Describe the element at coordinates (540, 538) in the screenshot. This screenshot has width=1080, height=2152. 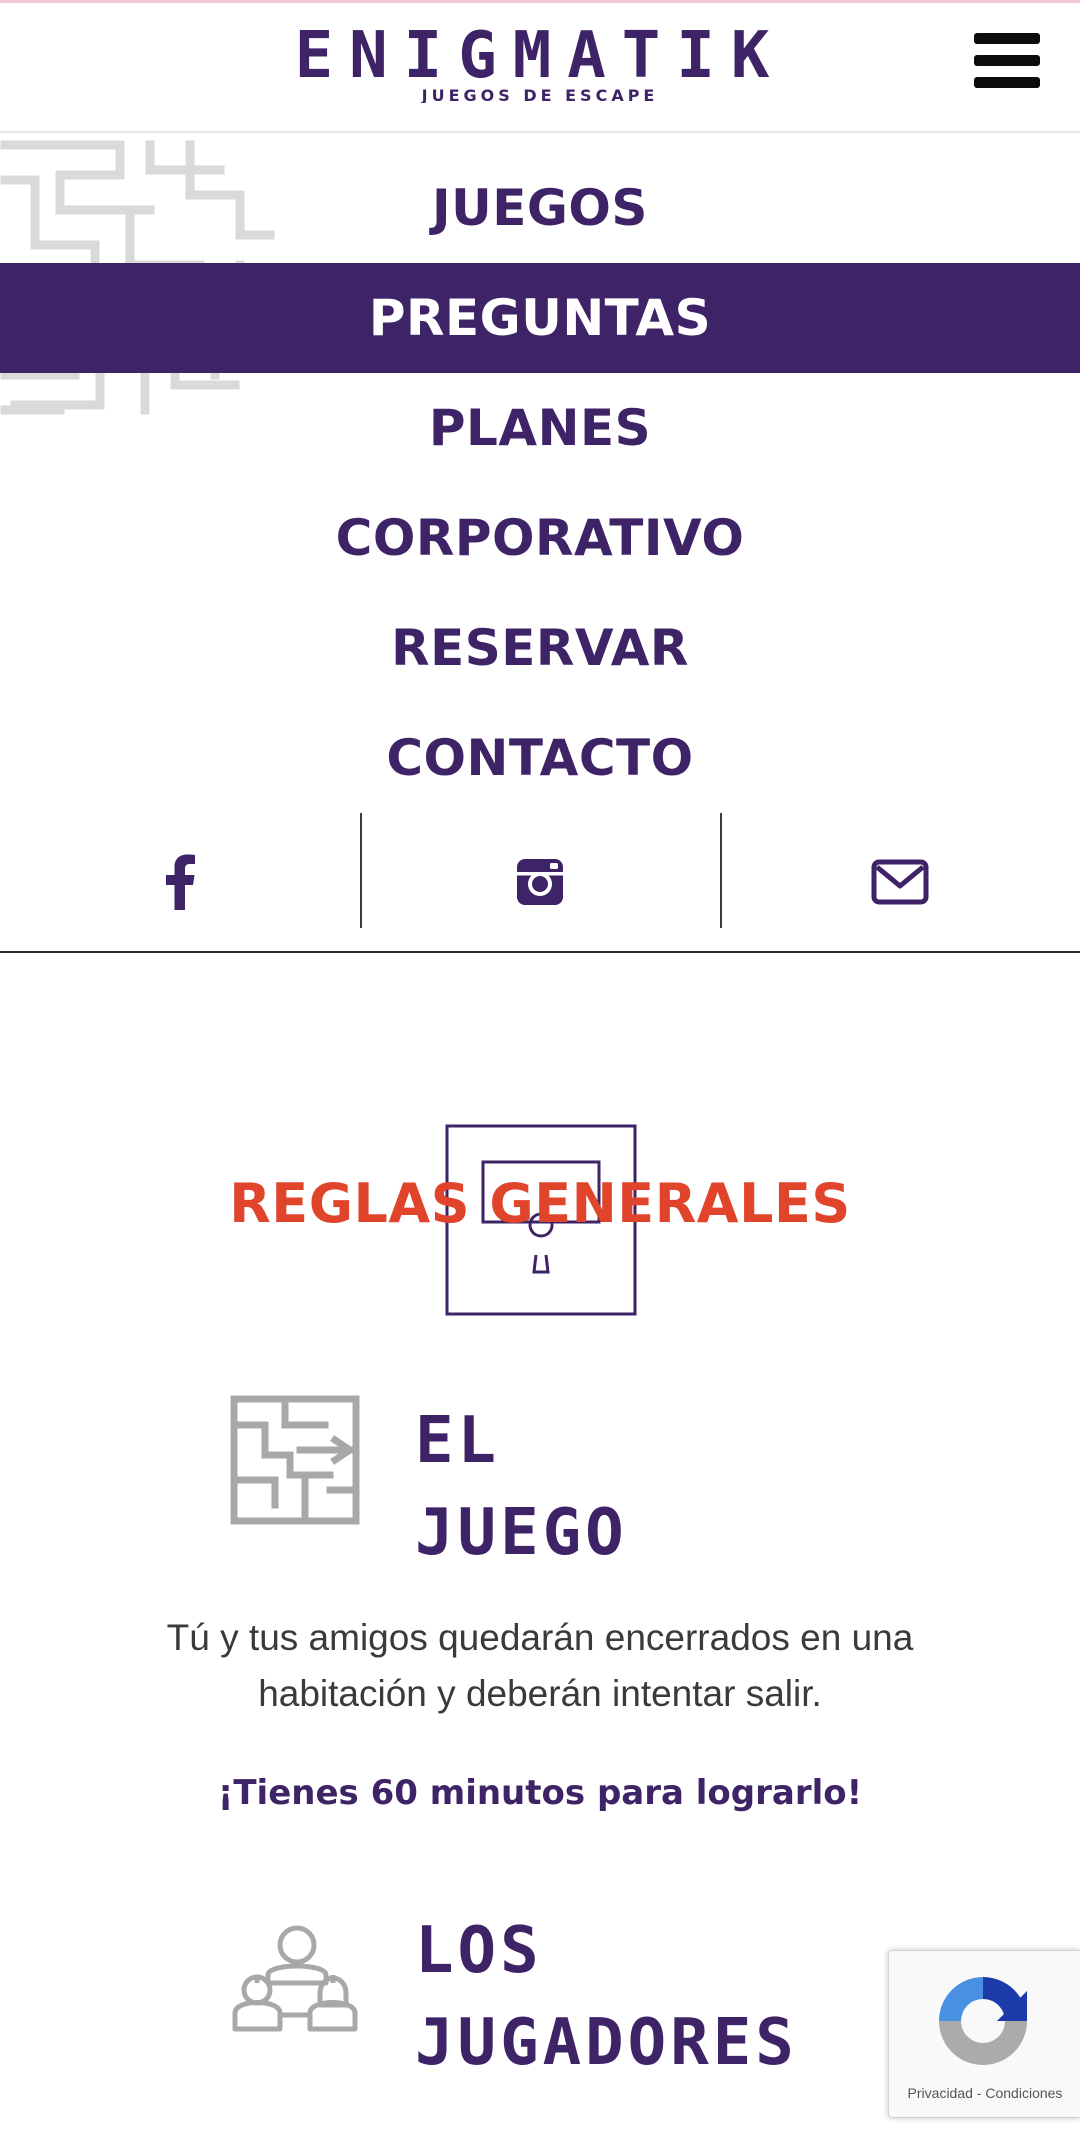
I see `menu-item-corporativo: CORPORATIVO` at that location.